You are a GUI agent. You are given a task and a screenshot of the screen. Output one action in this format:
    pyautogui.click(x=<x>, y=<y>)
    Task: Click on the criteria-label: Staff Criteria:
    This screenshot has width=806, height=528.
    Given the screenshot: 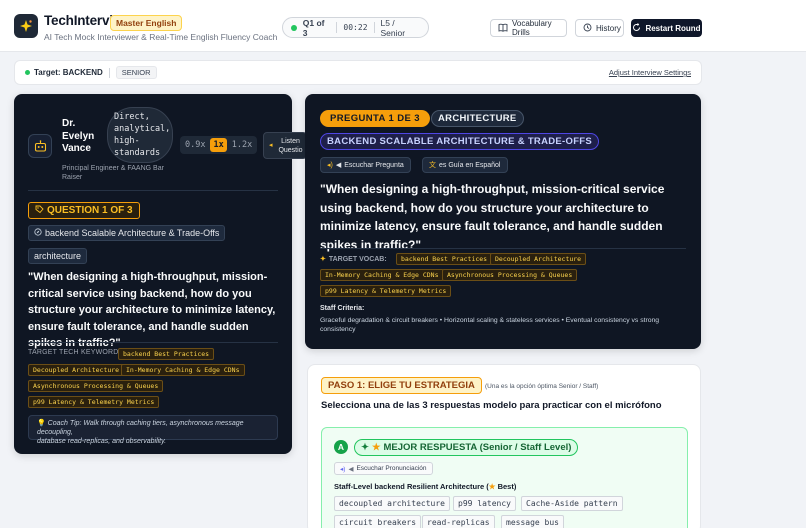 What is the action you would take?
    pyautogui.click(x=342, y=308)
    